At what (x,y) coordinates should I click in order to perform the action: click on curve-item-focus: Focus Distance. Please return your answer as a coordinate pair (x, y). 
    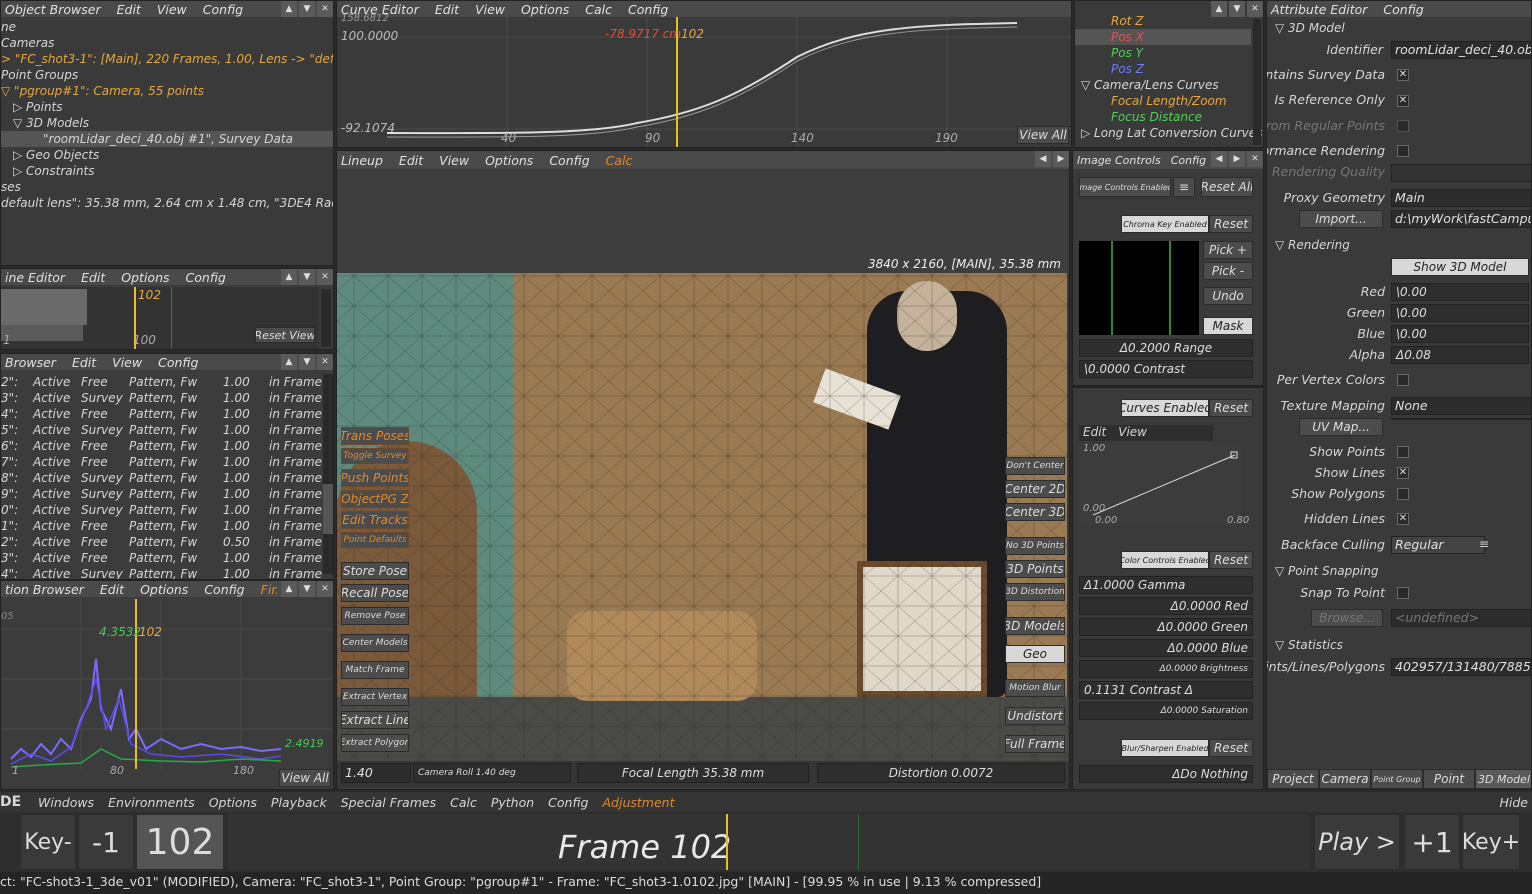
    Looking at the image, I should click on (1163, 117).